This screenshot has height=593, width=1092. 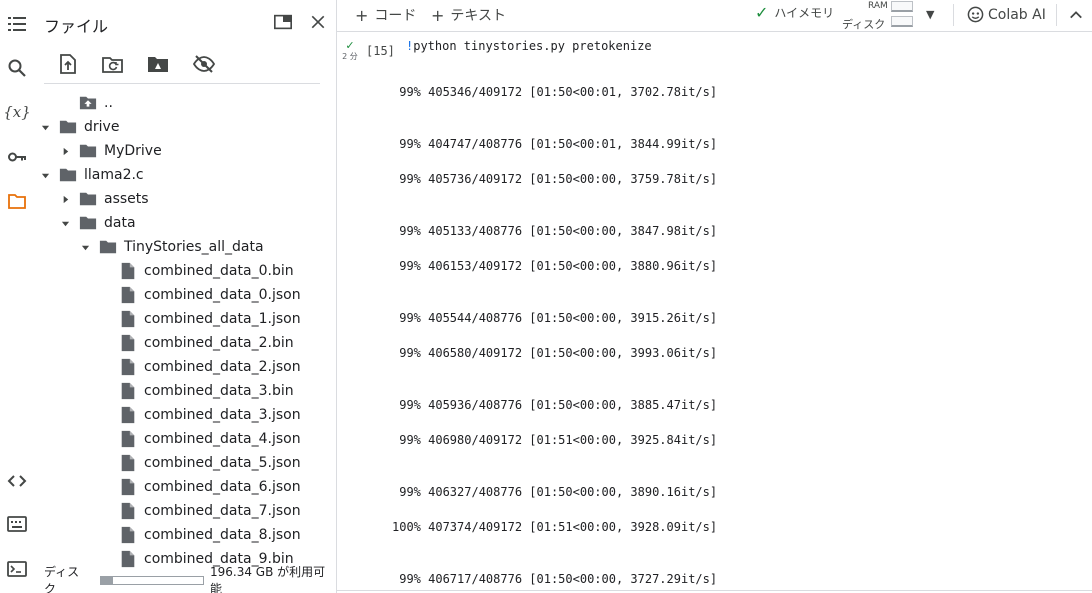 I want to click on file-item: combined_data_3.bin, so click(x=196, y=391).